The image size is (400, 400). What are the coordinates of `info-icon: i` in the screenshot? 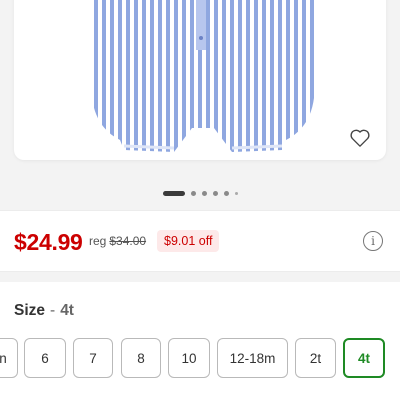 It's located at (373, 241).